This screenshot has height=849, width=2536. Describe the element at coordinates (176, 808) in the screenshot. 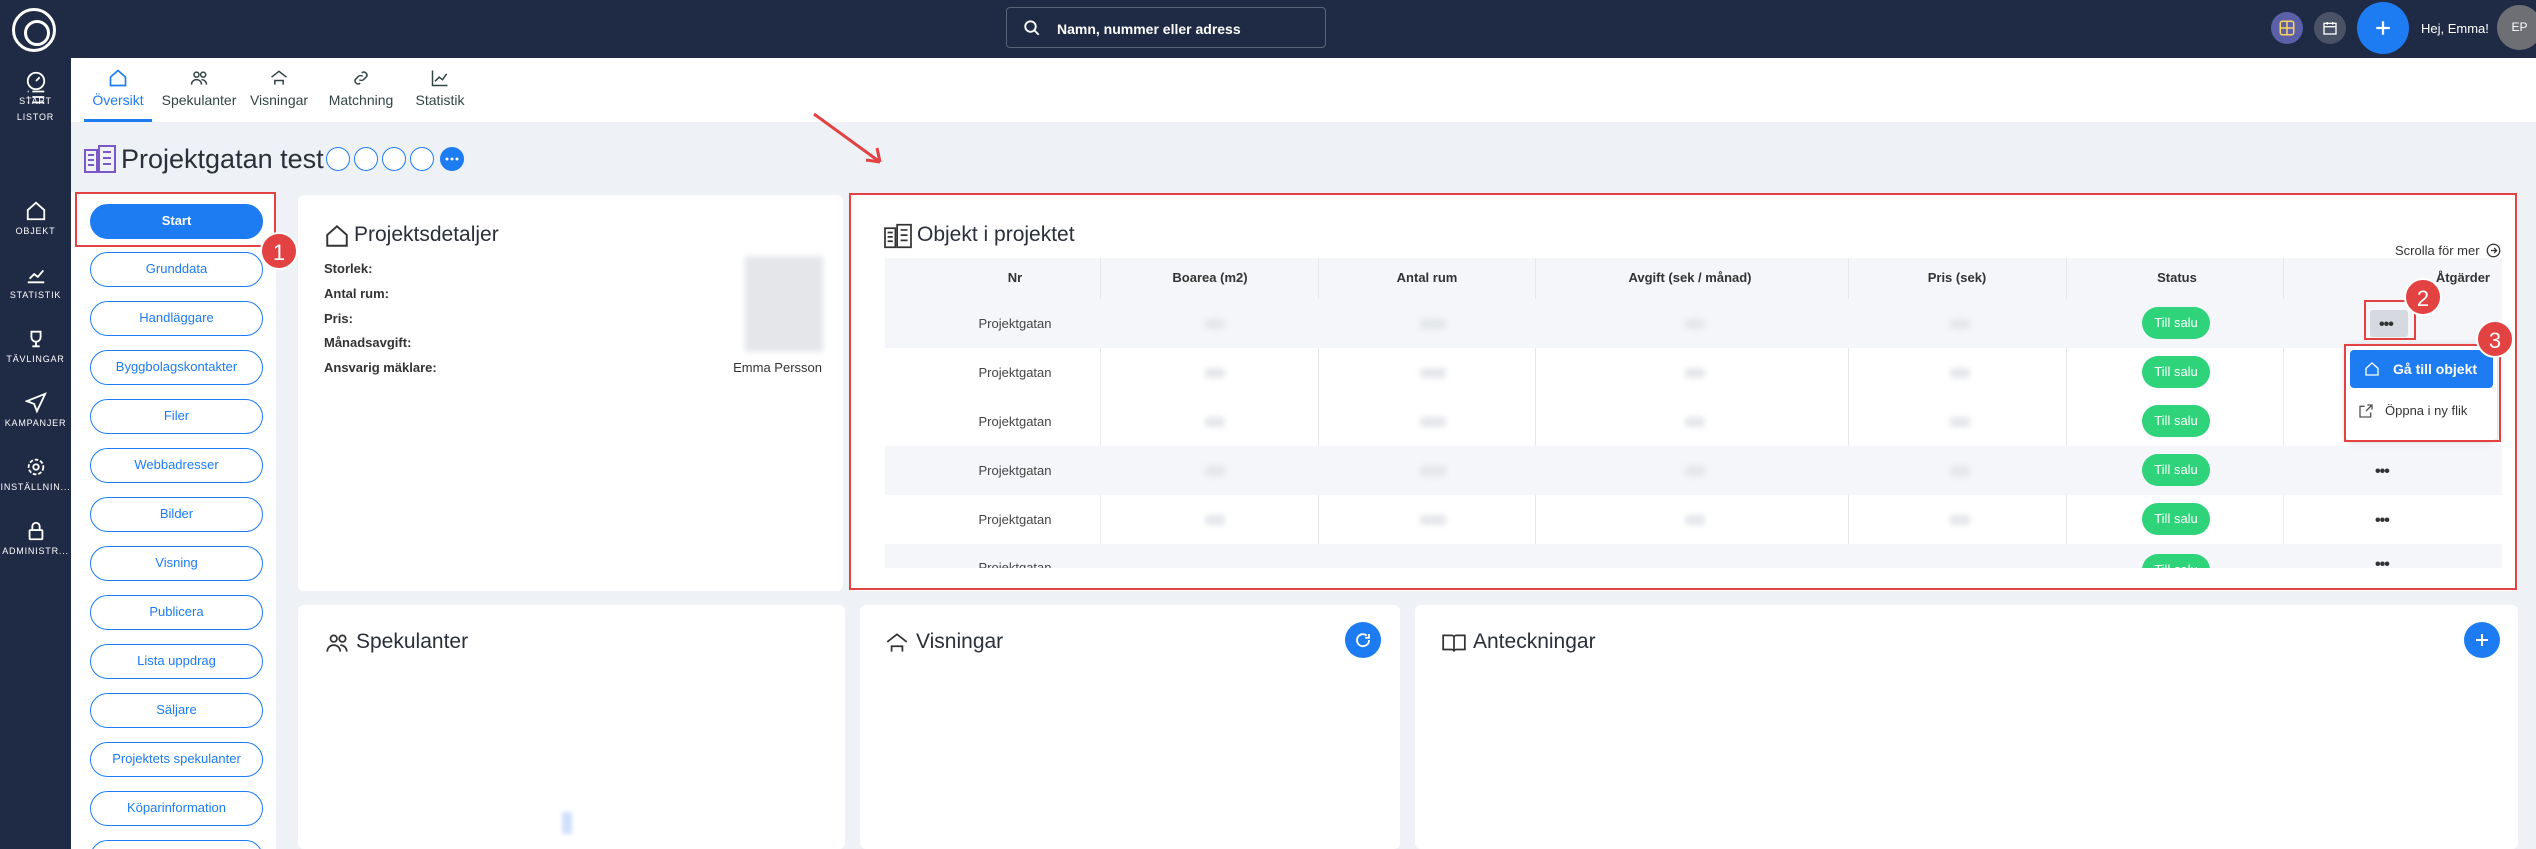

I see `menu-koparinformation-button: Köparinformation` at that location.